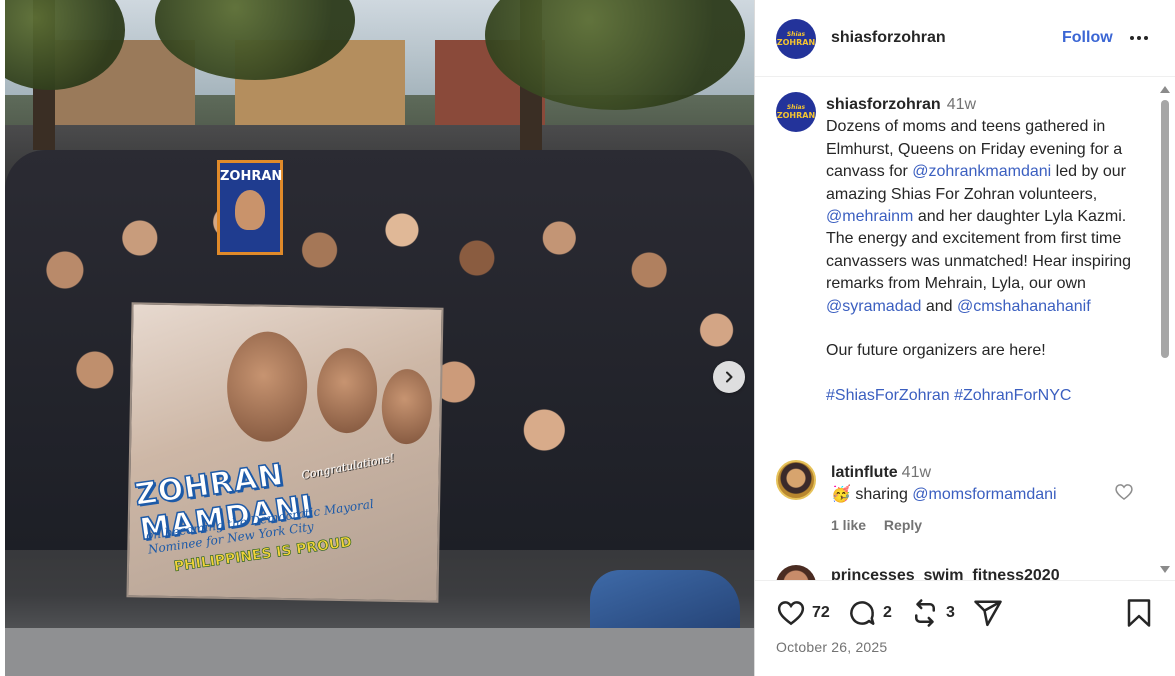 Image resolution: width=1175 pixels, height=676 pixels. I want to click on comment-time: 41w, so click(916, 472).